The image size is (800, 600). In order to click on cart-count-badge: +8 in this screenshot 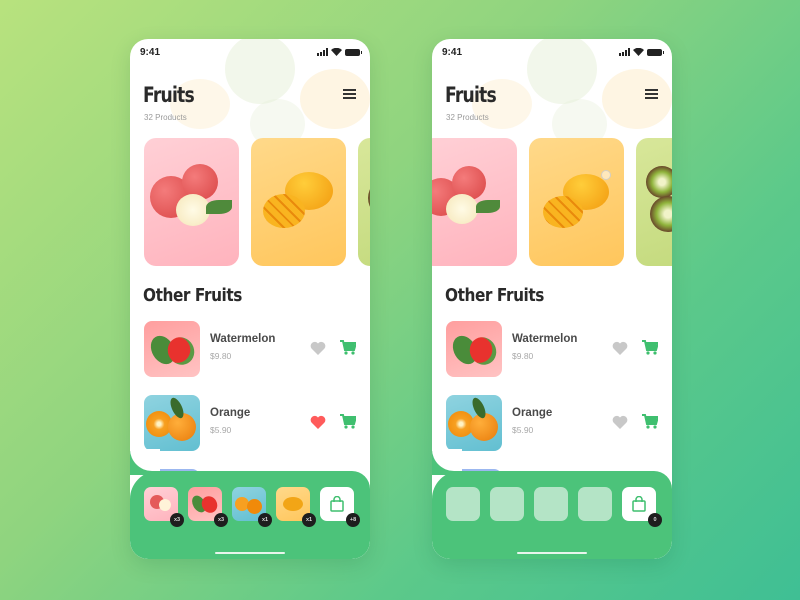, I will do `click(353, 520)`.